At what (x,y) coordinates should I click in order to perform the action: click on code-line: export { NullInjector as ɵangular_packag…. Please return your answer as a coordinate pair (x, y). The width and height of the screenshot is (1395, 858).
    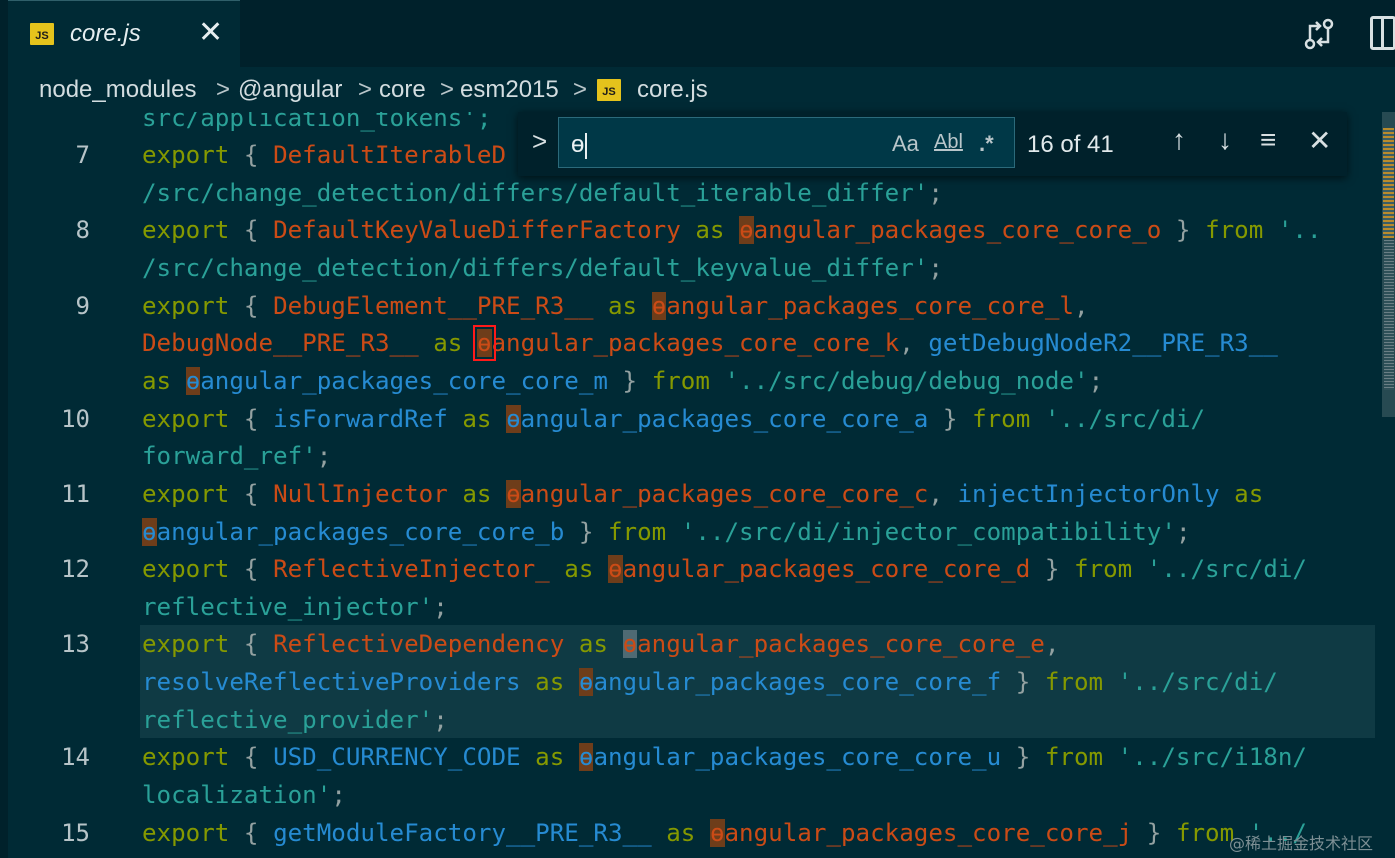
    Looking at the image, I should click on (702, 494).